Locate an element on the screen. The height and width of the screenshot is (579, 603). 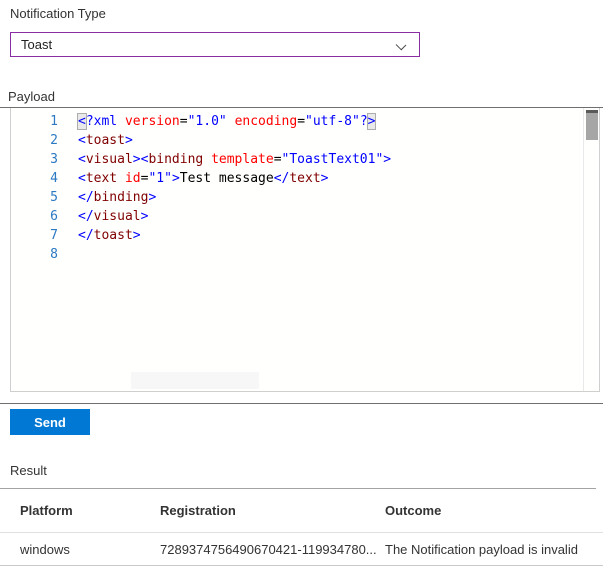
code-line: <visual><binding template="ToastText01"> is located at coordinates (235, 159).